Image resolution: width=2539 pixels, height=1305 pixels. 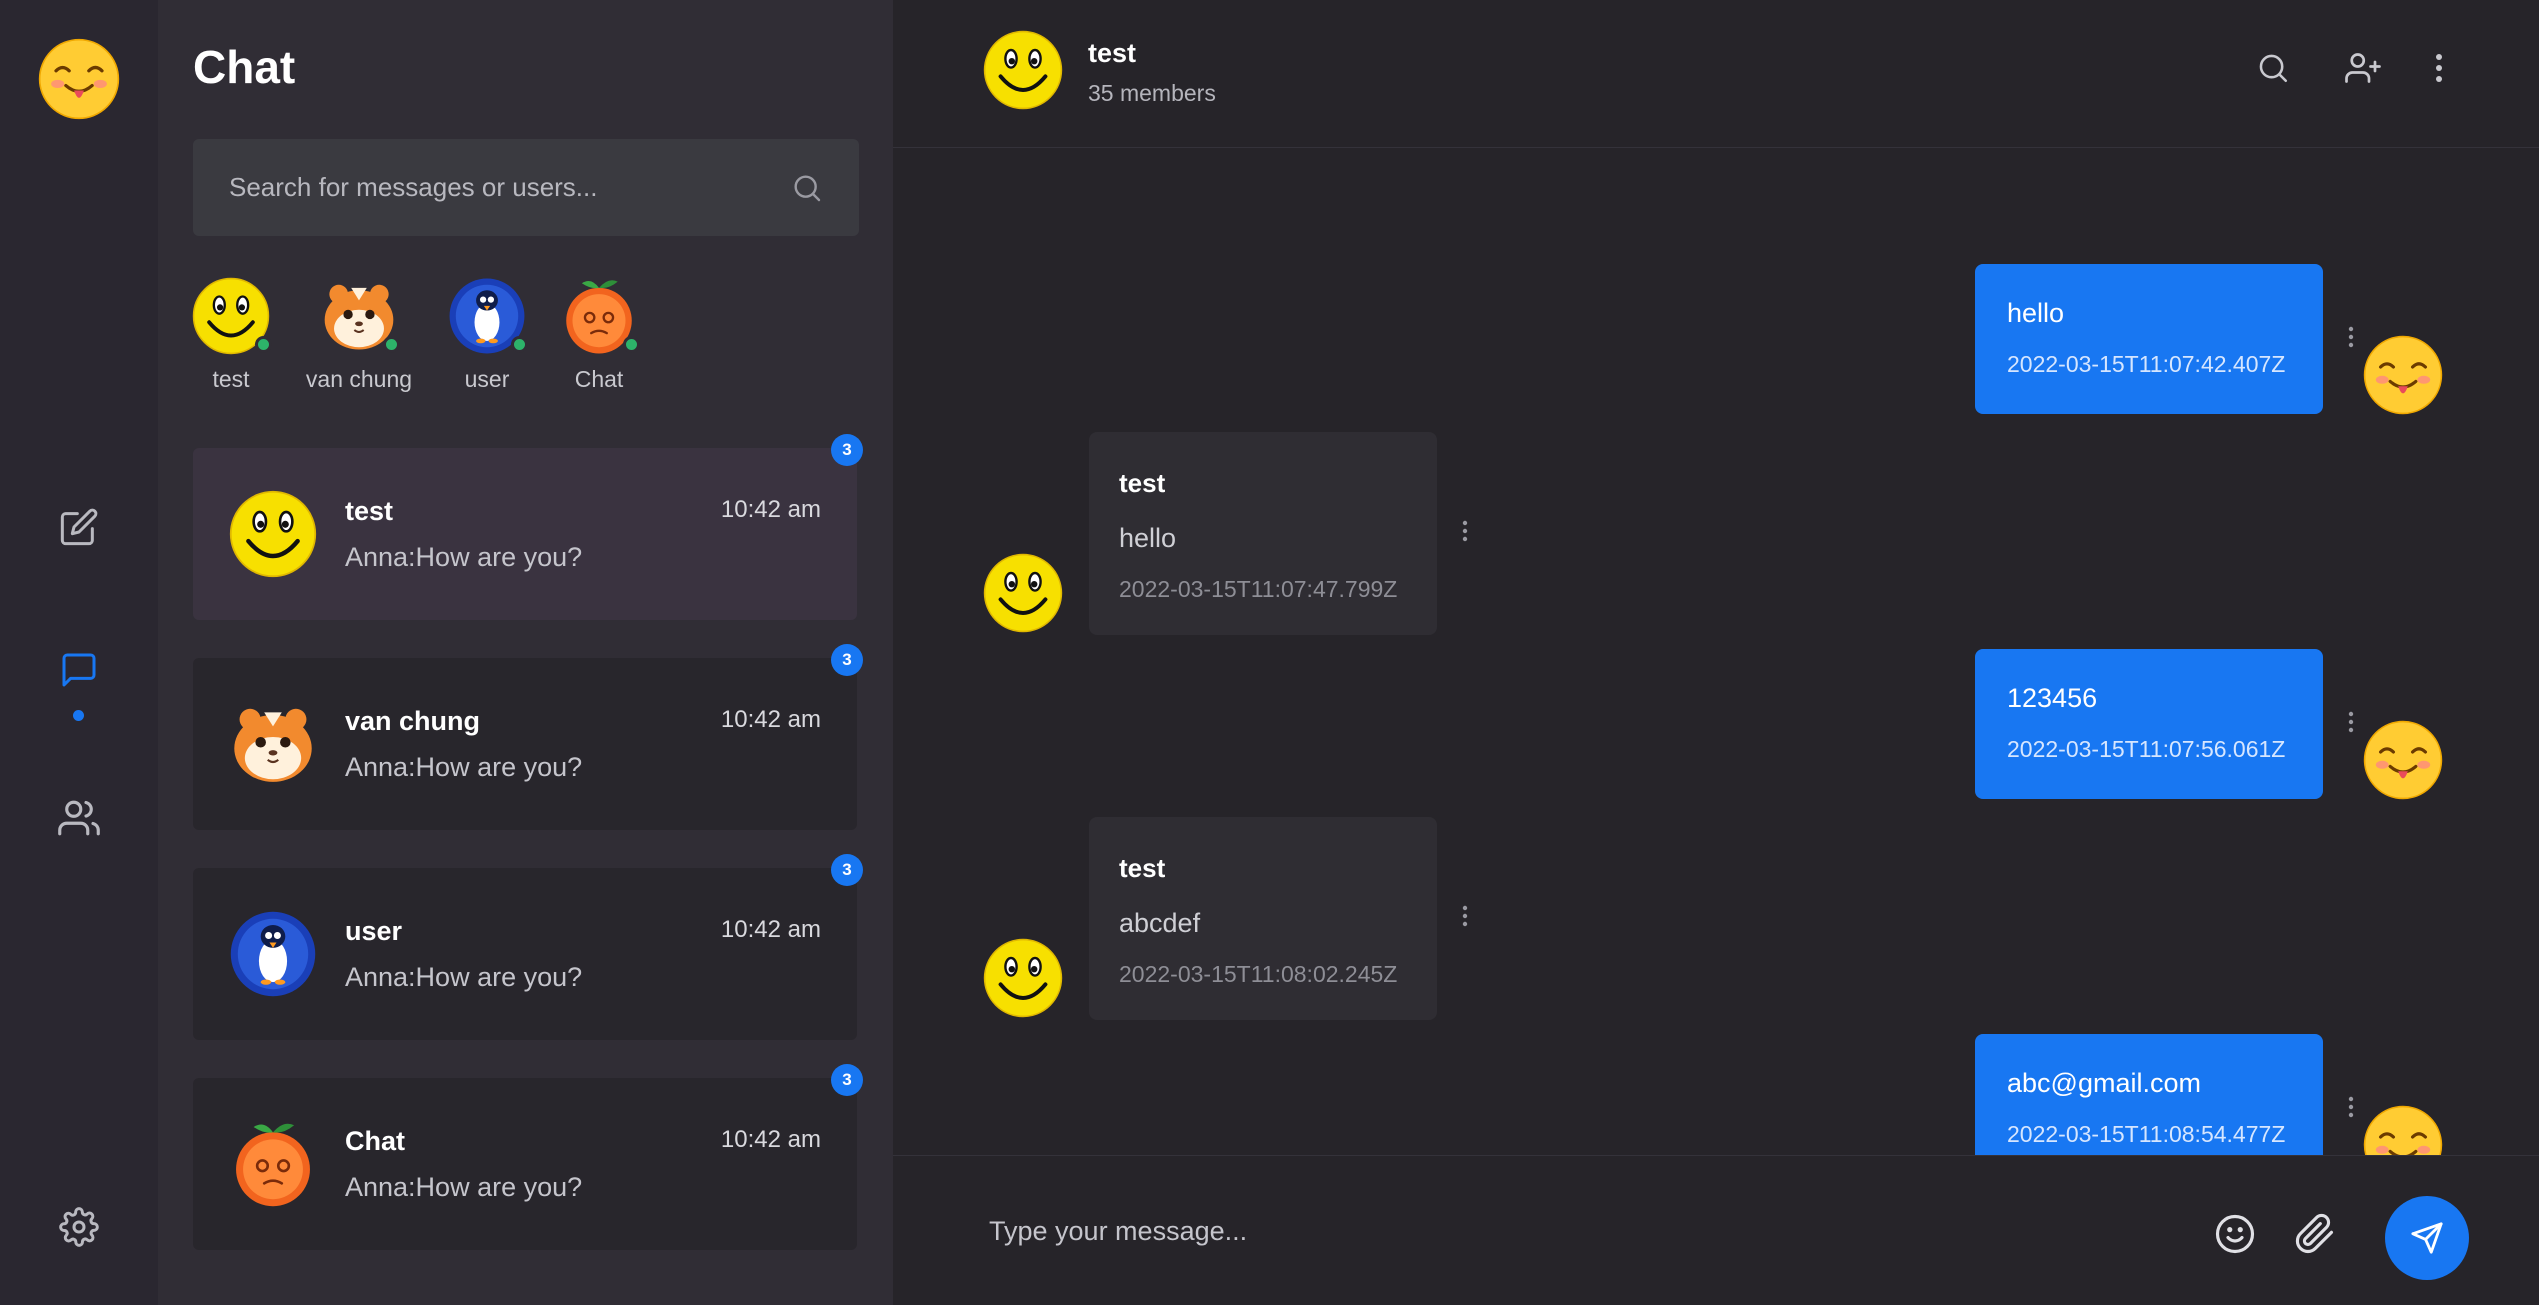 I want to click on users-icon, so click(x=79, y=818).